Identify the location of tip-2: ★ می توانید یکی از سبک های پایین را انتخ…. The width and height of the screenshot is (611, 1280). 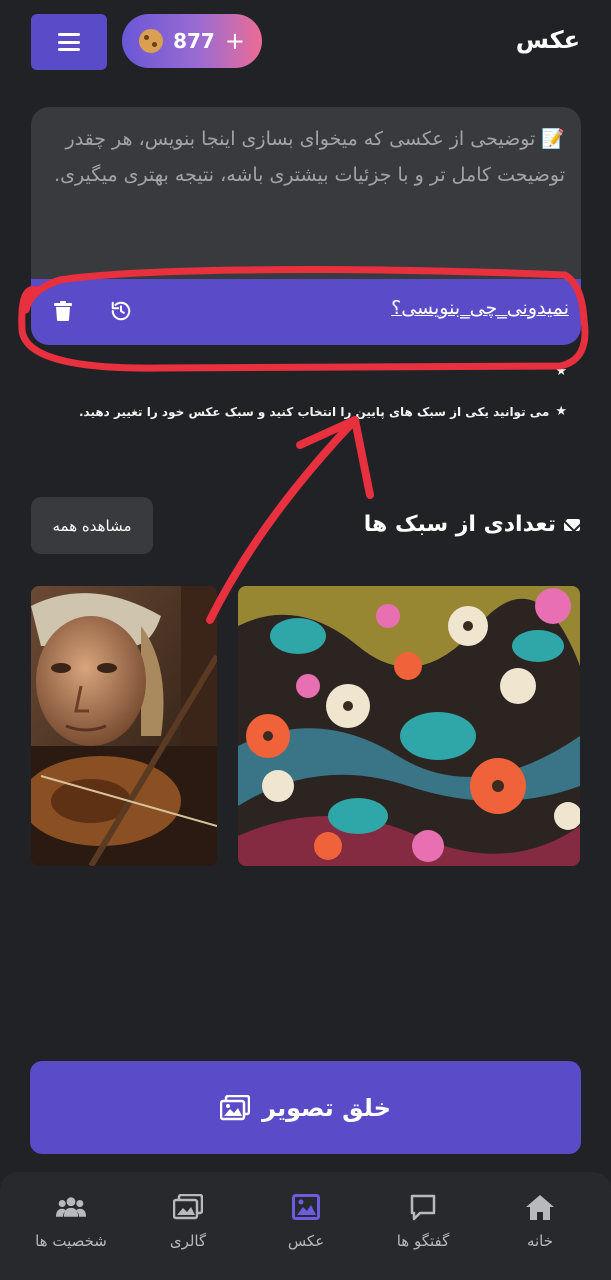
(323, 411).